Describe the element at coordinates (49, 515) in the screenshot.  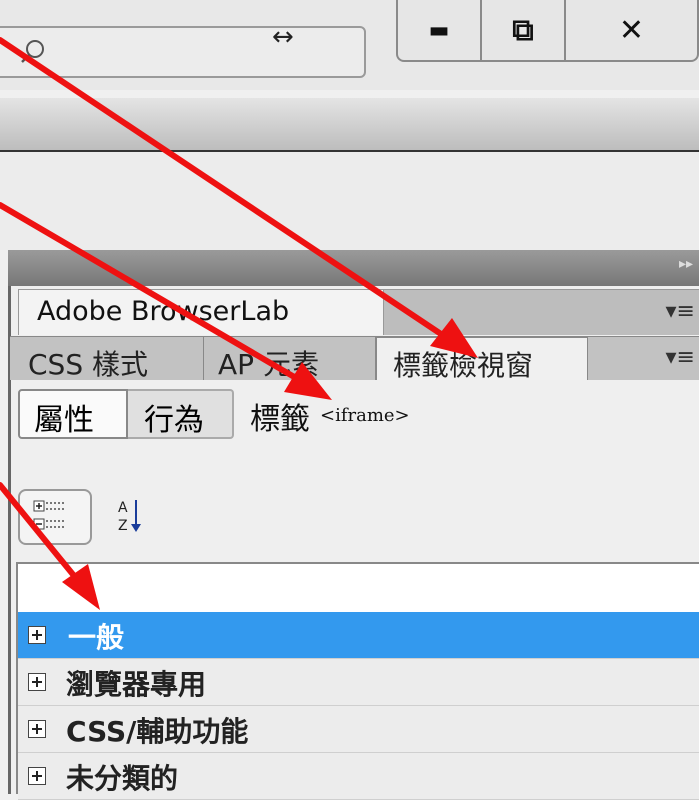
I see `category-view-icon` at that location.